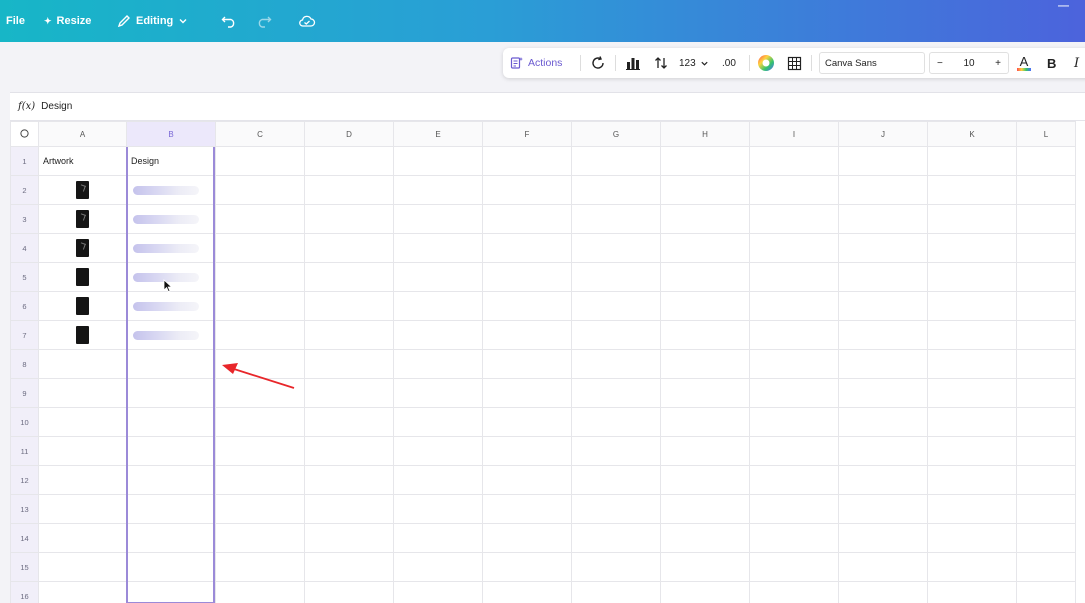 The image size is (1085, 603). Describe the element at coordinates (171, 248) in the screenshot. I see `cell-b4` at that location.